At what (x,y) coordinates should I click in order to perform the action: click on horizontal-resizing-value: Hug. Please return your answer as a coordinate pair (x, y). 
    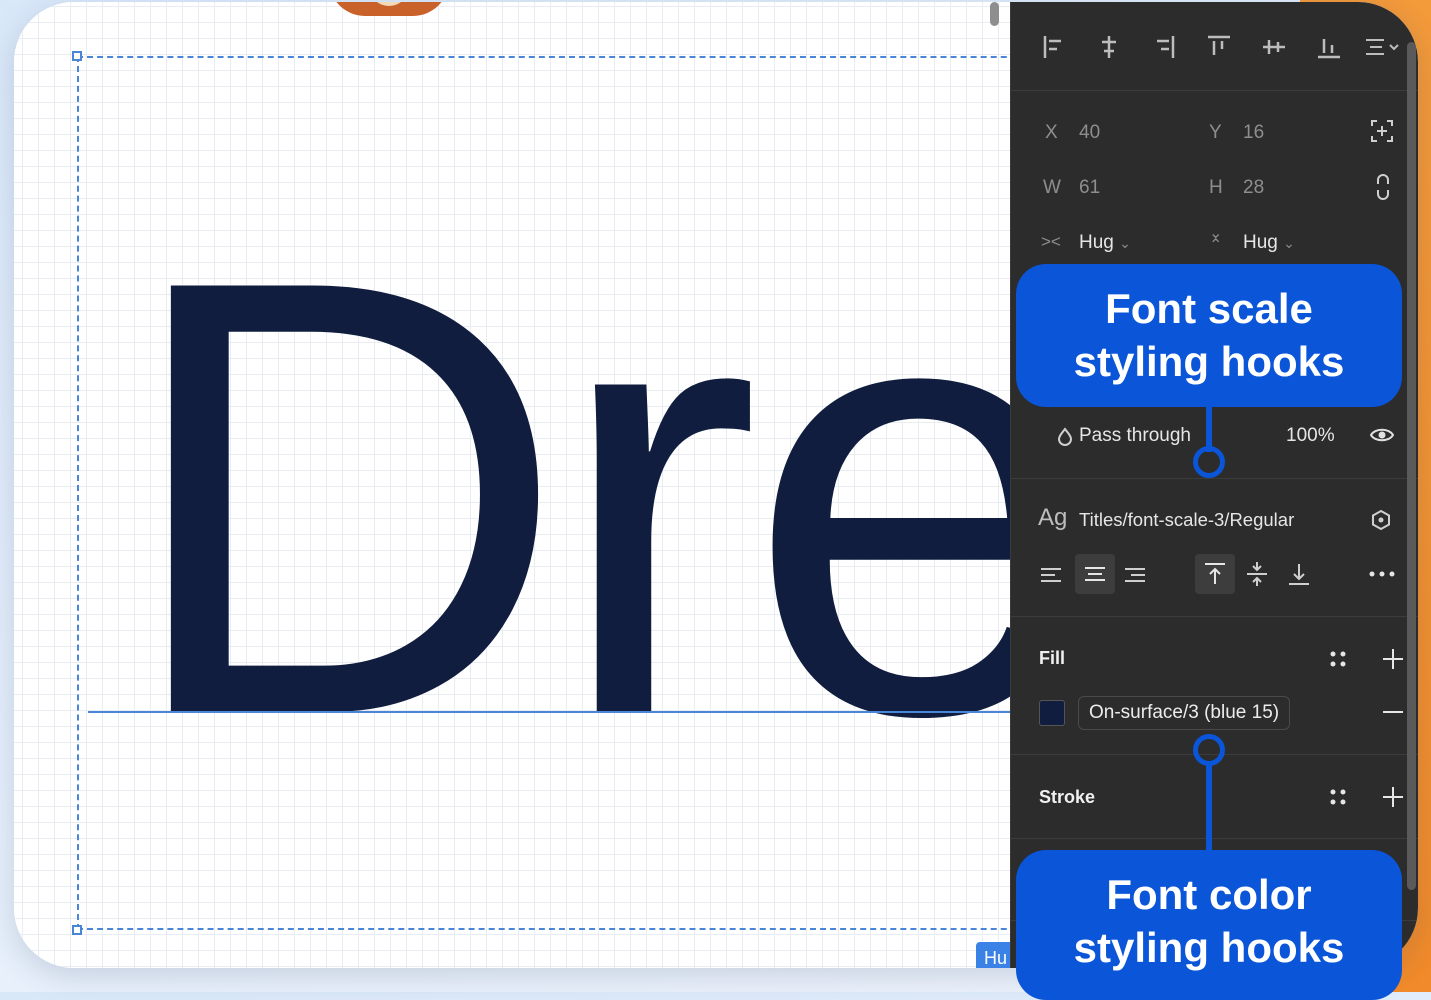
    Looking at the image, I should click on (1096, 242).